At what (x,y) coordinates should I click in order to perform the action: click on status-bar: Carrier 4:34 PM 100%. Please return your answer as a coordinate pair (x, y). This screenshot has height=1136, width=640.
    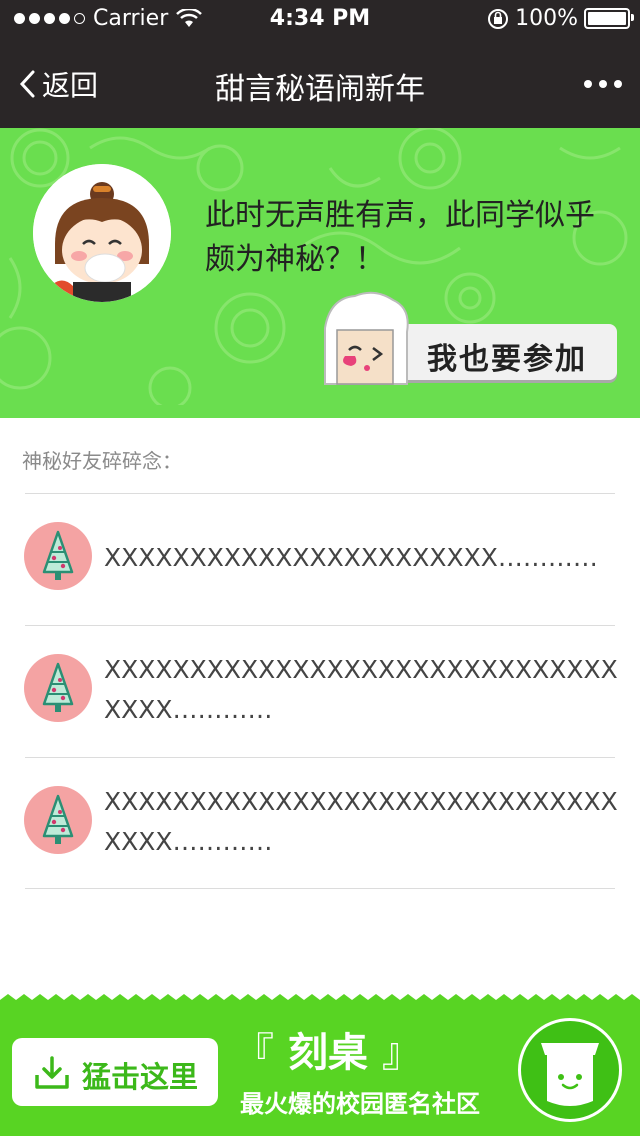
    Looking at the image, I should click on (320, 20).